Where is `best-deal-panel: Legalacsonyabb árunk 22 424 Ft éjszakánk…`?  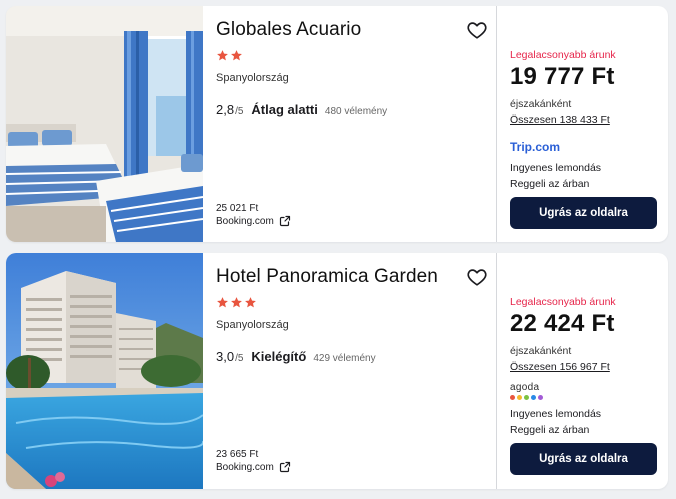 best-deal-panel: Legalacsonyabb árunk 22 424 Ft éjszakánk… is located at coordinates (585, 371).